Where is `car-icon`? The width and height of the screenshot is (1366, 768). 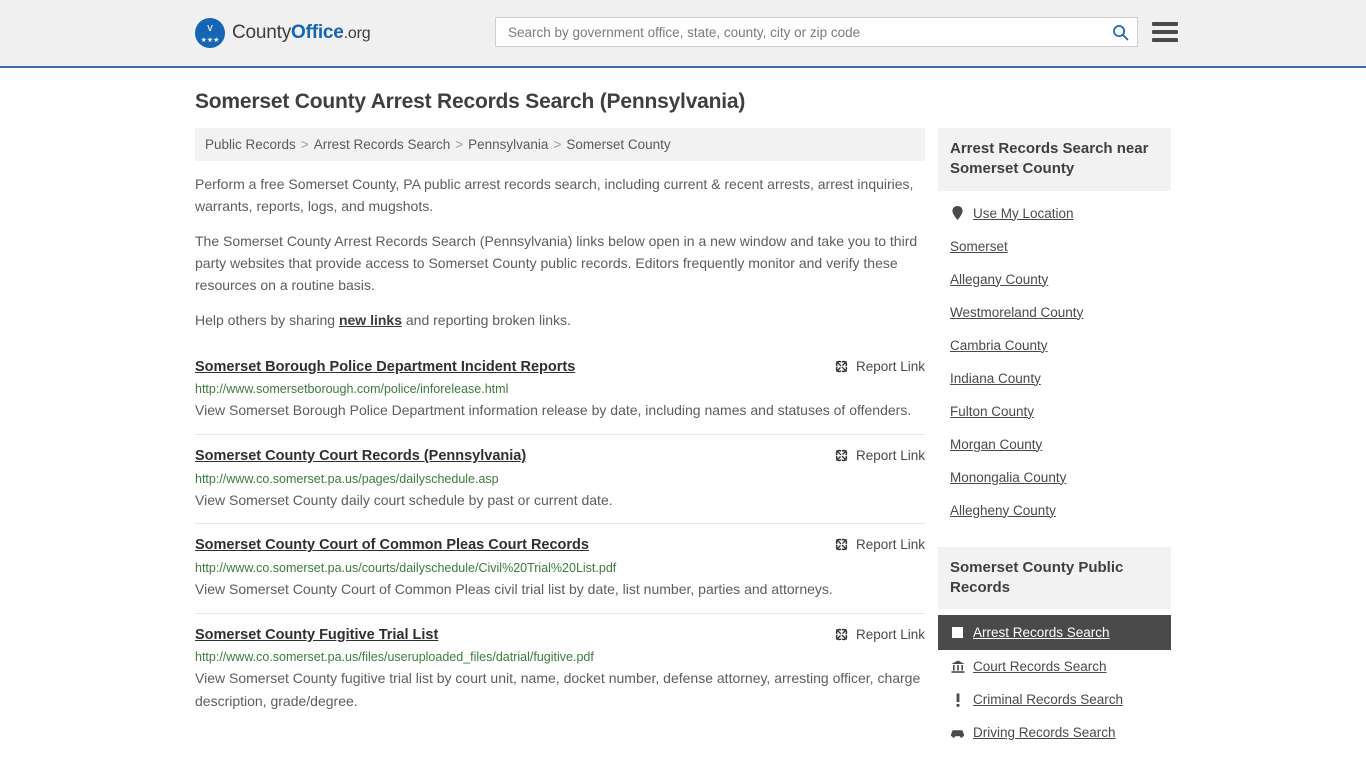 car-icon is located at coordinates (957, 733).